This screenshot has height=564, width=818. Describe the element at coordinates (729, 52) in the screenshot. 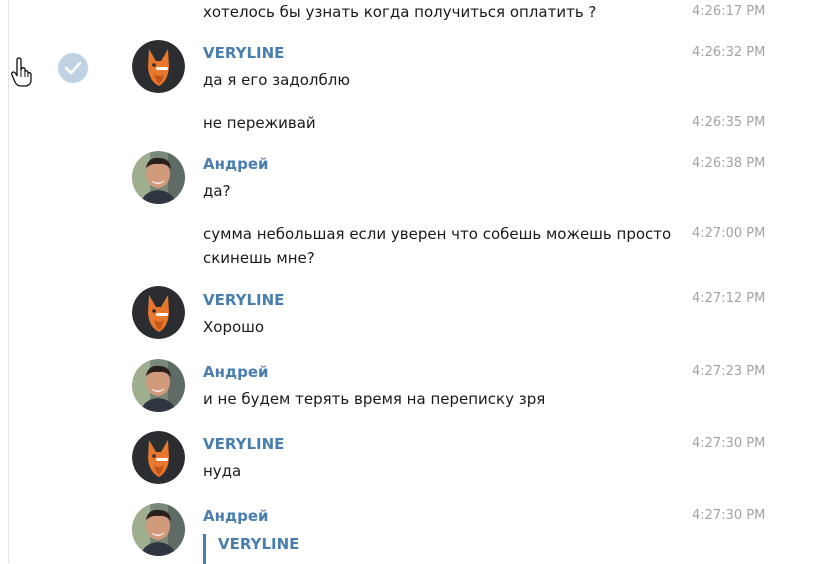

I see `message-time: 4:26:32 PM` at that location.